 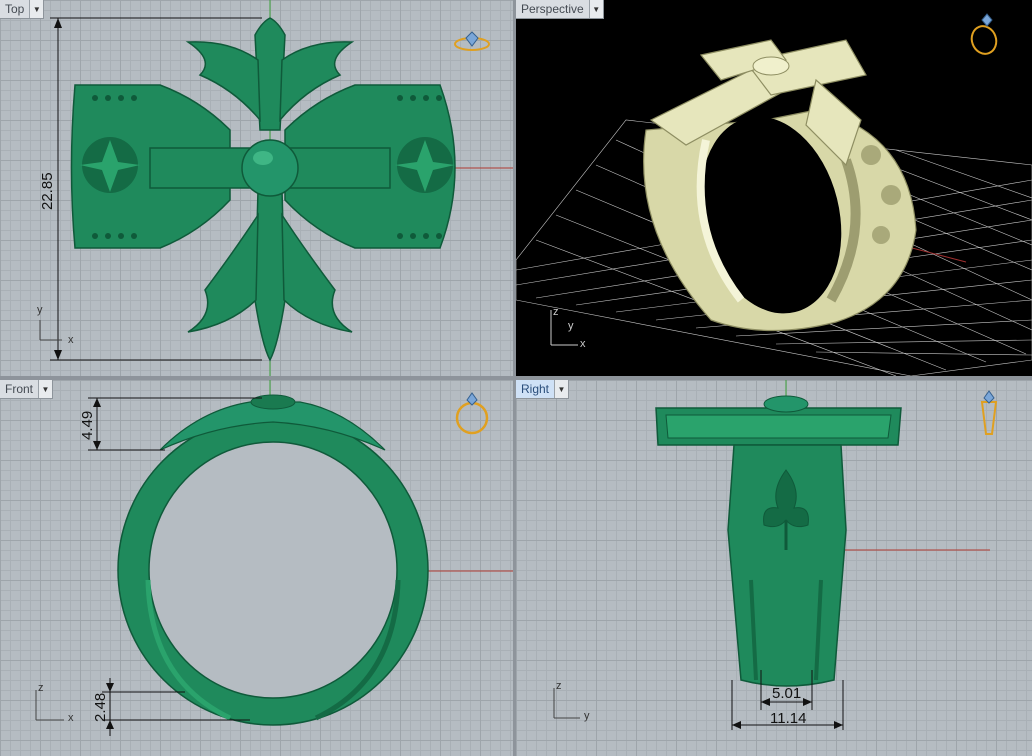 I want to click on front-dimension-bottom-label: 2.48, so click(x=100, y=707).